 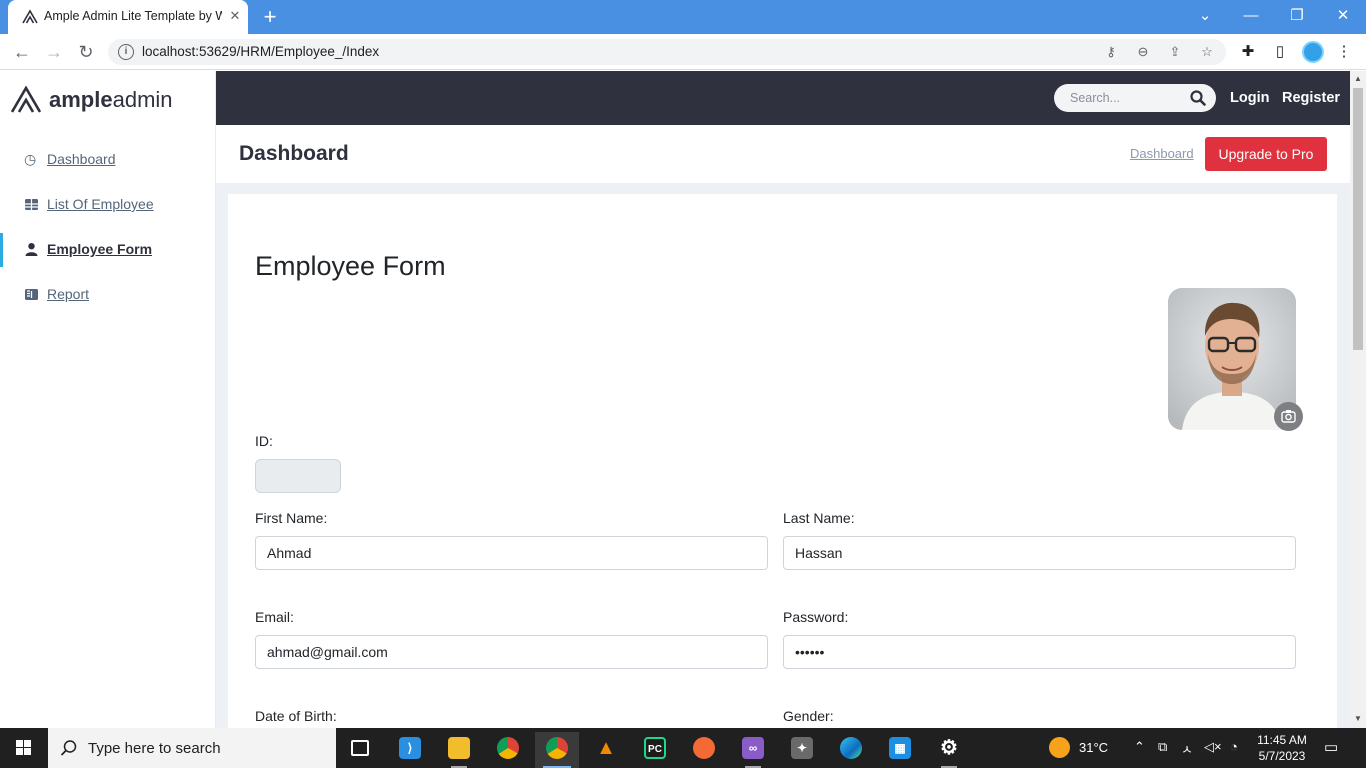 I want to click on visual-studio-icon: ∞, so click(x=753, y=750).